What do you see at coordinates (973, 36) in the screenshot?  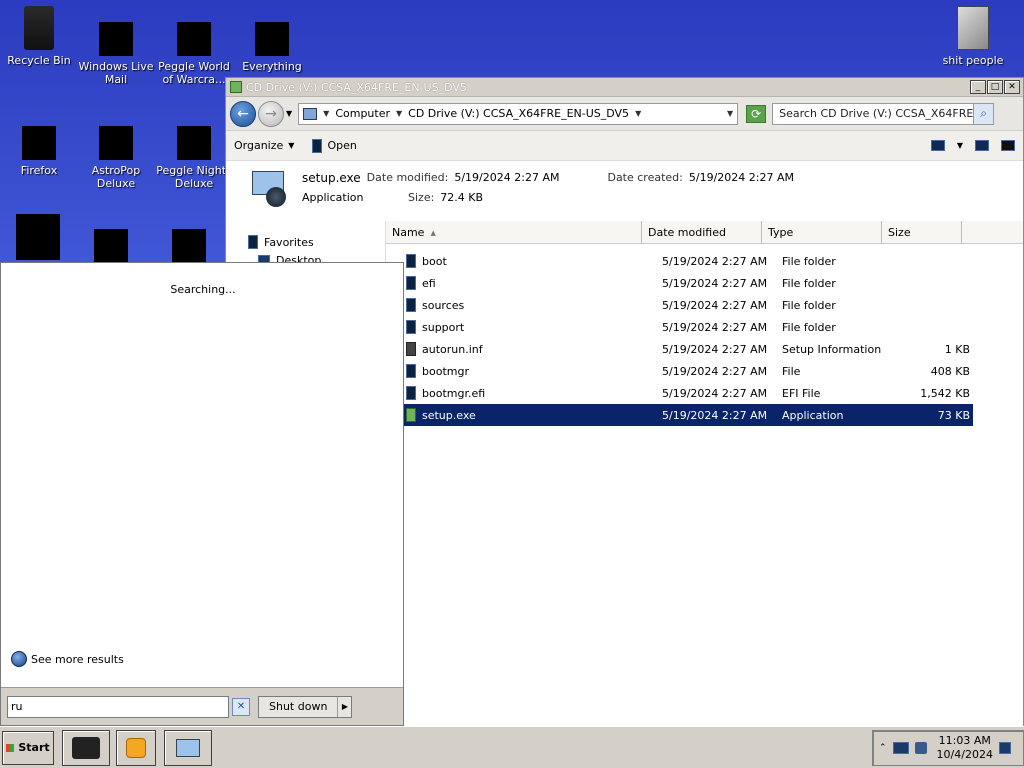 I see `desktop-icon-shit-people: shit people` at bounding box center [973, 36].